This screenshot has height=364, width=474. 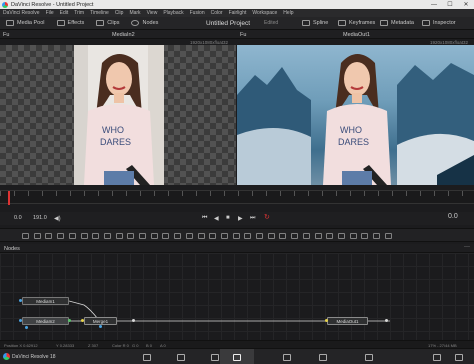 I want to click on nodes-button: Nodes, so click(x=144, y=23).